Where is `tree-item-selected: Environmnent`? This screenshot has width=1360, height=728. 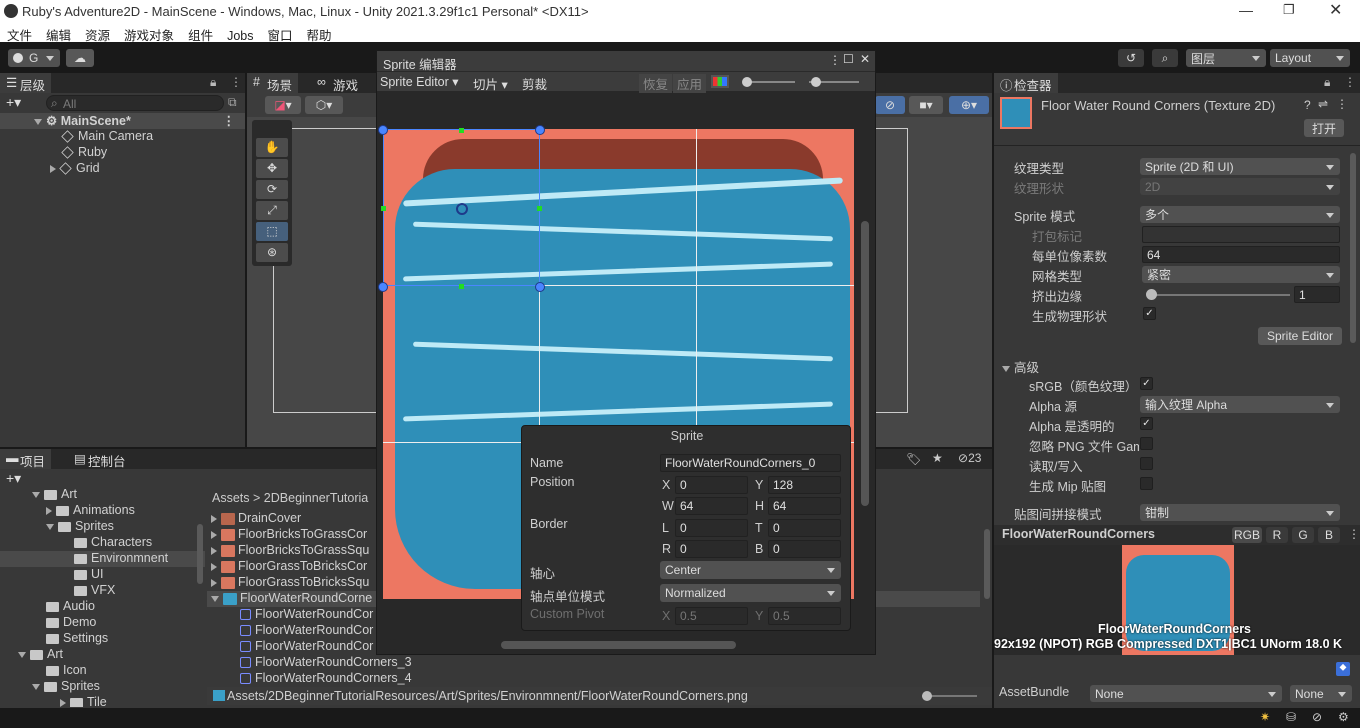
tree-item-selected: Environmnent is located at coordinates (102, 559).